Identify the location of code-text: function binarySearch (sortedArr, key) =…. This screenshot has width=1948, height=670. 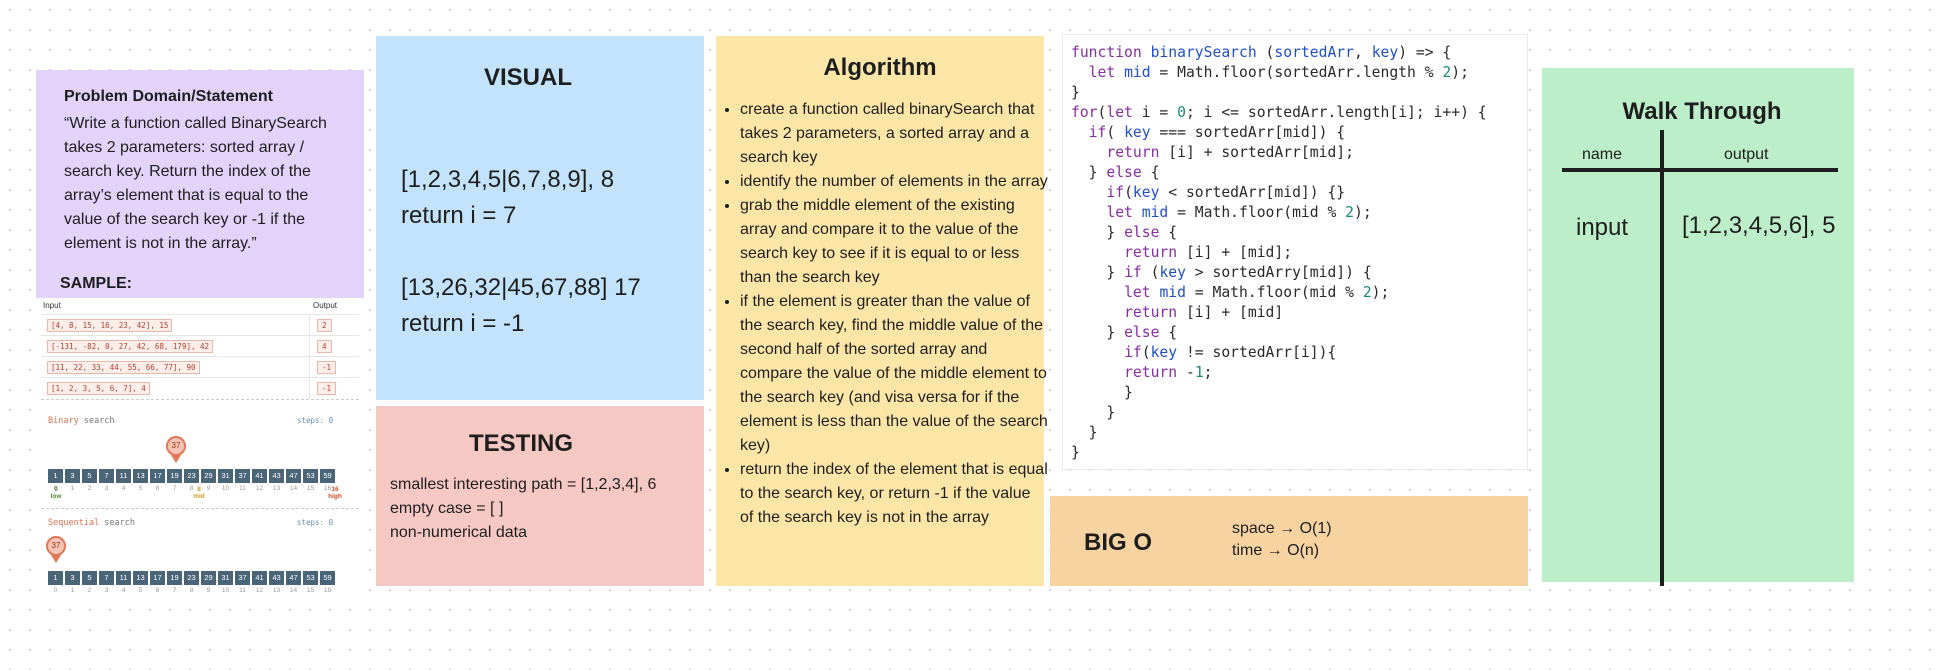
(1279, 253).